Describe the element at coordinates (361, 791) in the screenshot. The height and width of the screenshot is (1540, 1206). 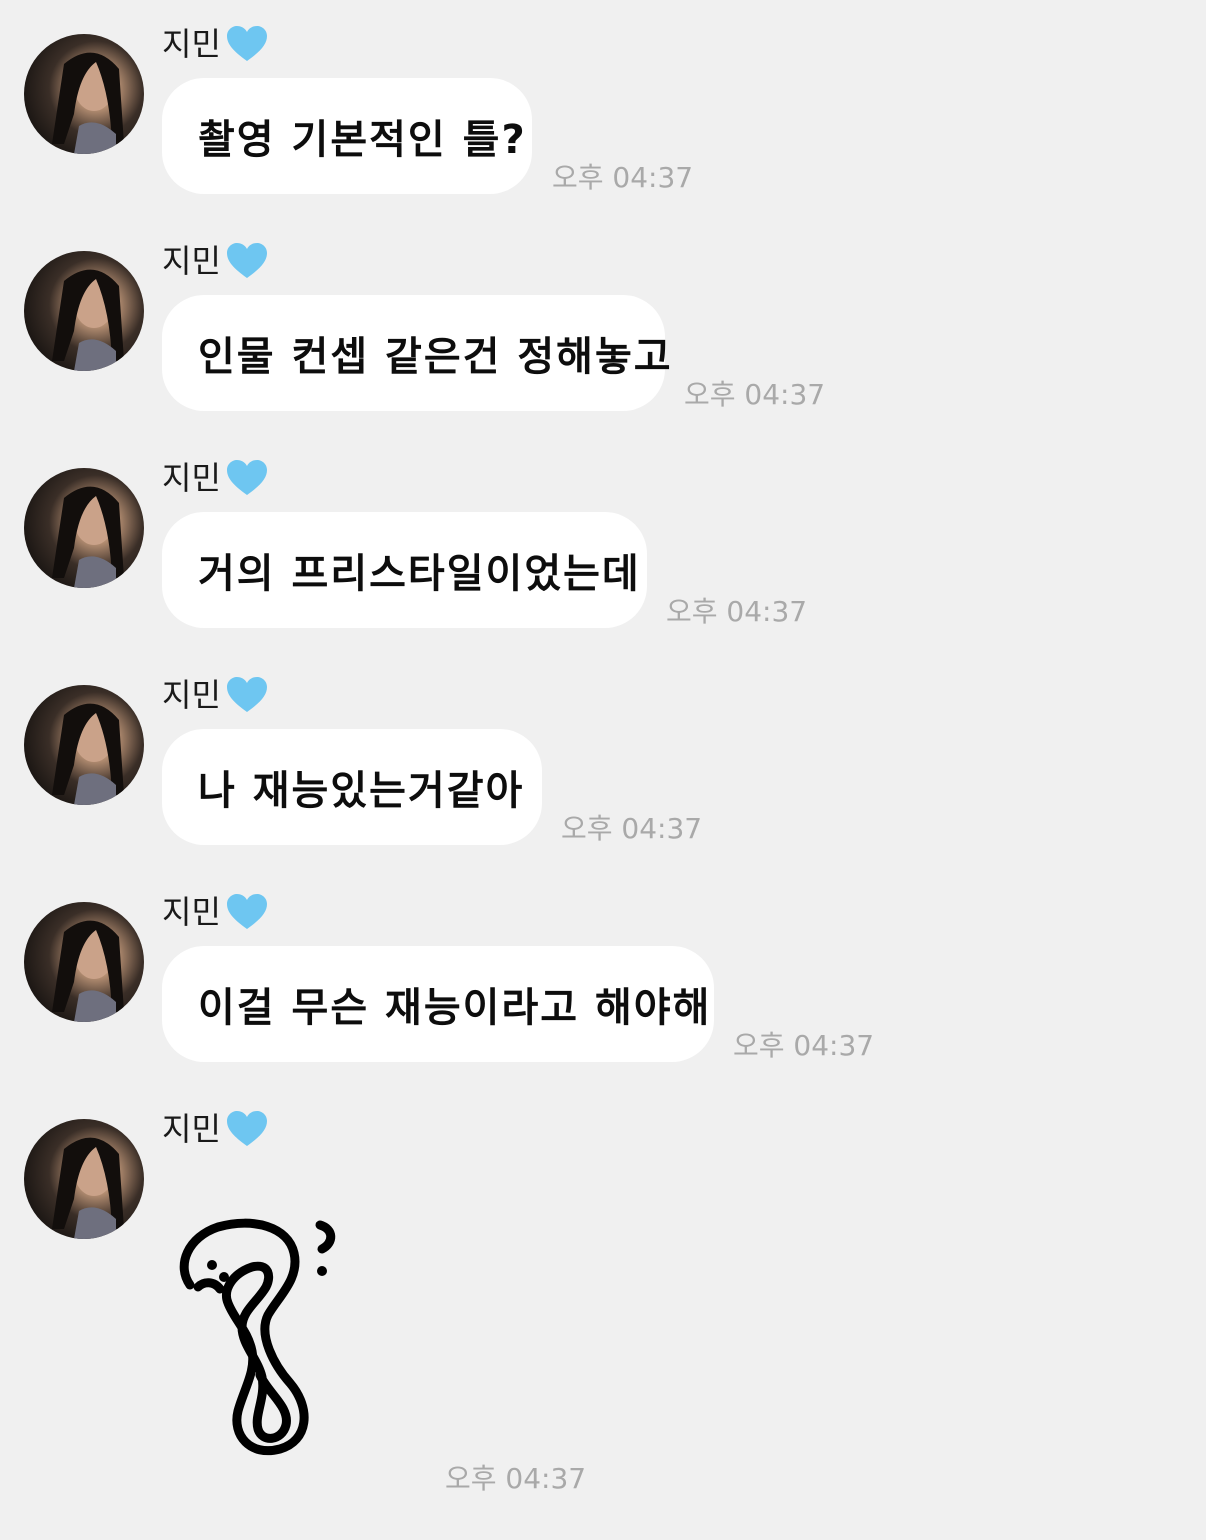
I see `message-text: 나 재능있는거같아` at that location.